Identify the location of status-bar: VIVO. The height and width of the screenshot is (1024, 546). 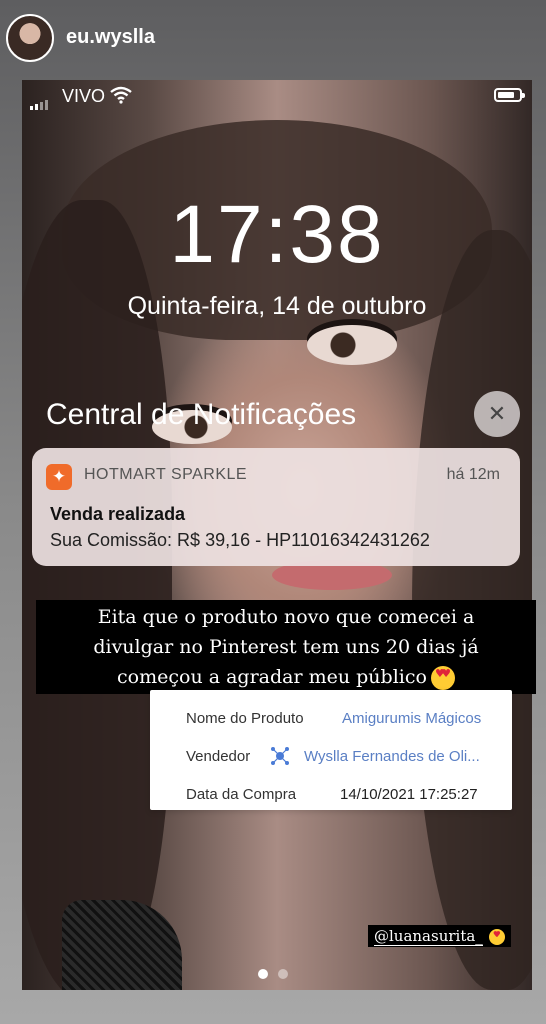
(277, 97).